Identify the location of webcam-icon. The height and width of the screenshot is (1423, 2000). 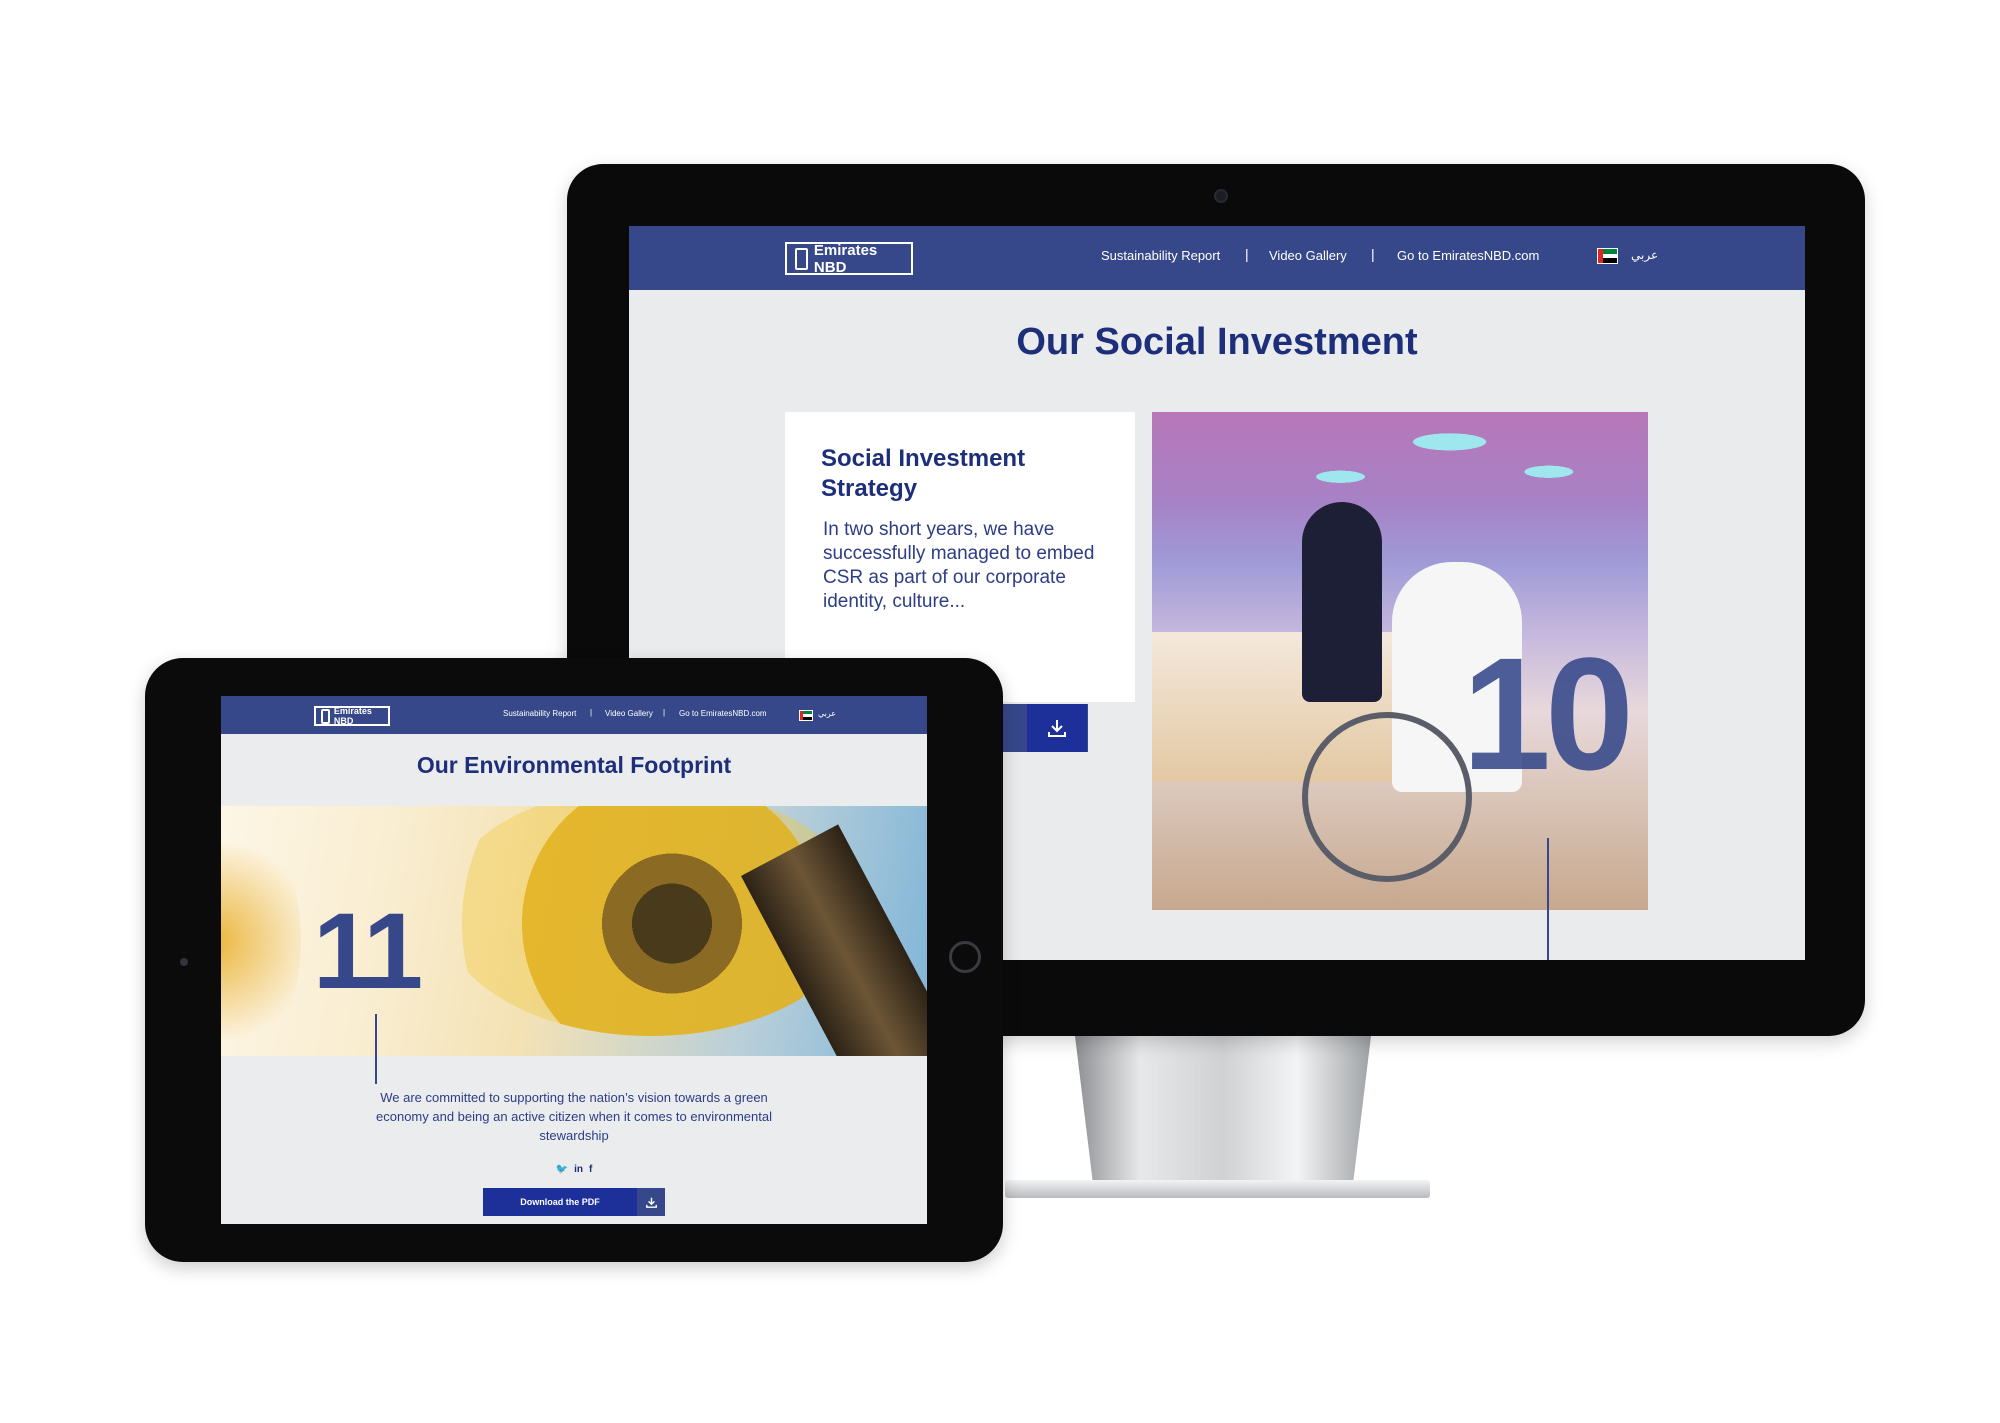
(1221, 196).